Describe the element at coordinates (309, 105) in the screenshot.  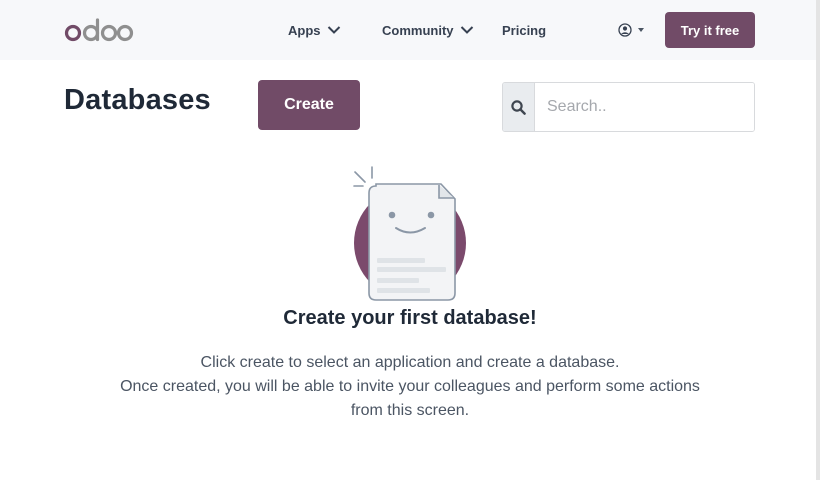
I see `create-button: Create` at that location.